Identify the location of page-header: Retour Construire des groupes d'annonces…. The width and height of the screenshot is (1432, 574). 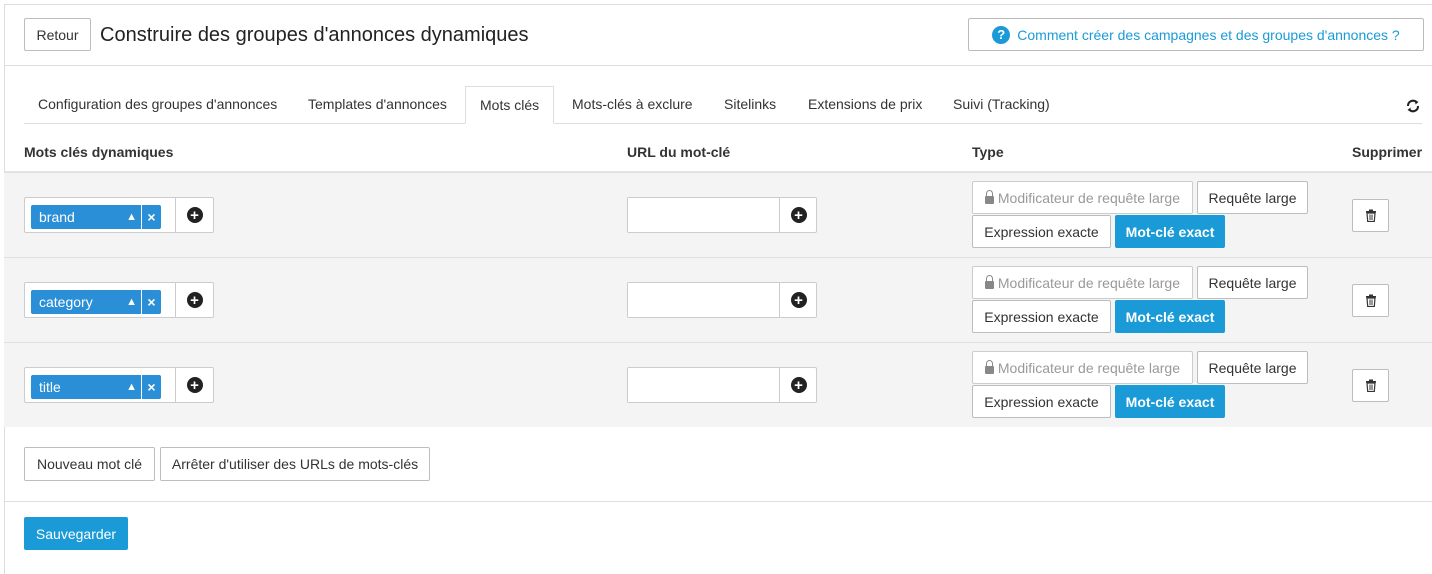
(718, 35).